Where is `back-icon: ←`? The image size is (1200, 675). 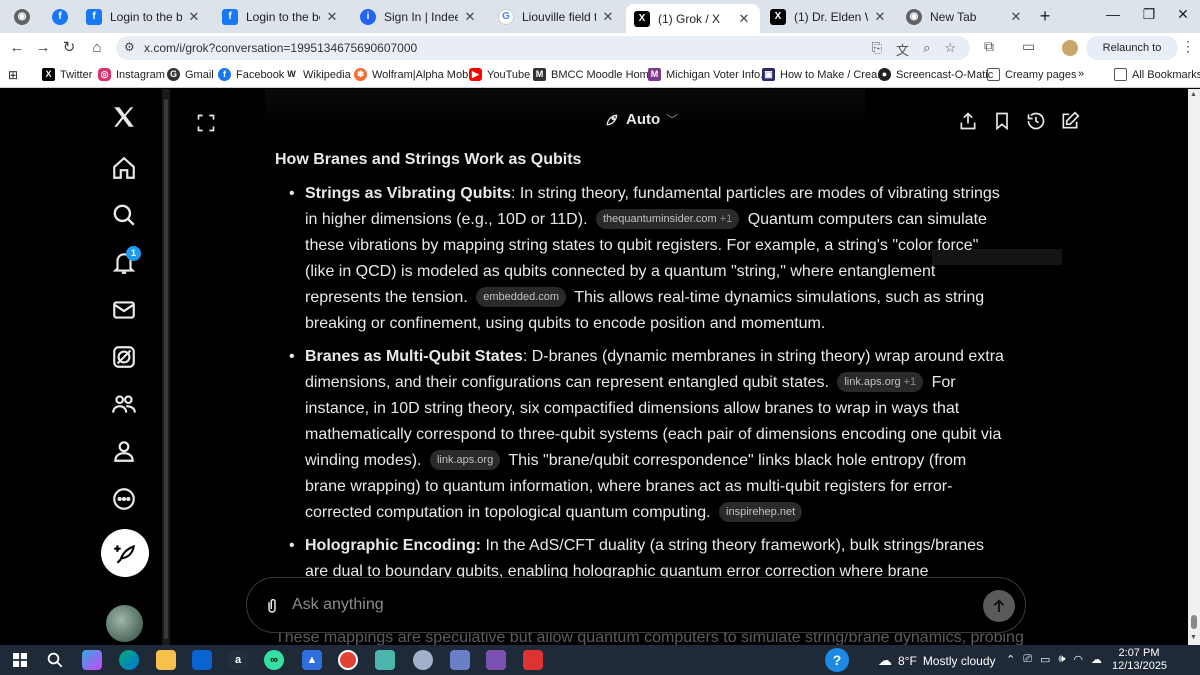 back-icon: ← is located at coordinates (17, 48).